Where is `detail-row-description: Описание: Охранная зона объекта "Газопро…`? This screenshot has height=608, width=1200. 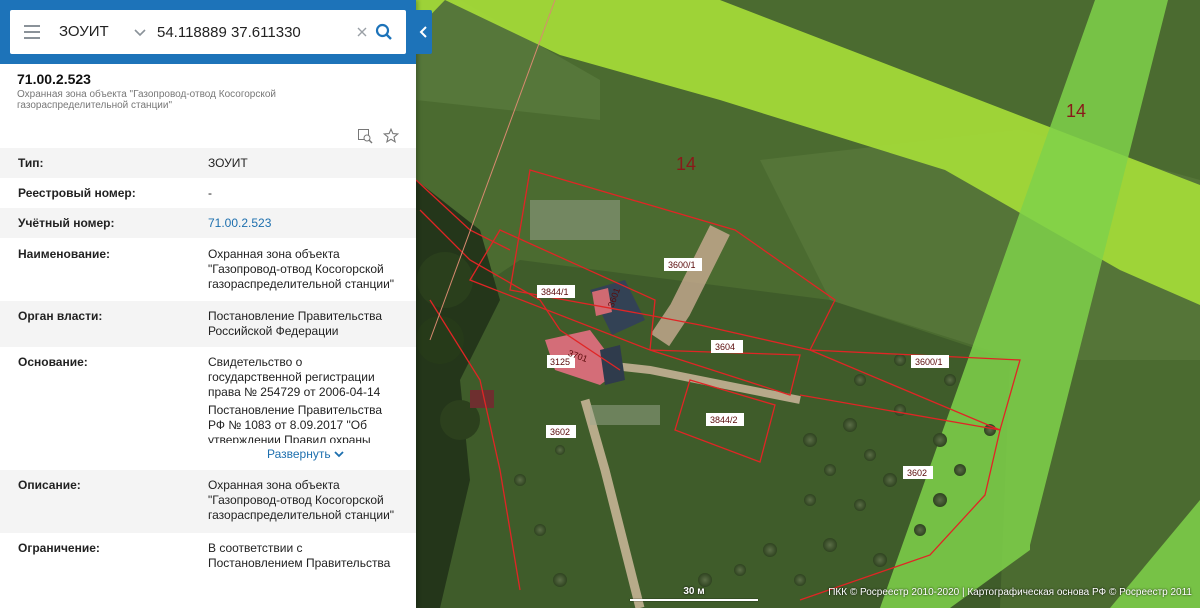 detail-row-description: Описание: Охранная зона объекта "Газопро… is located at coordinates (208, 501).